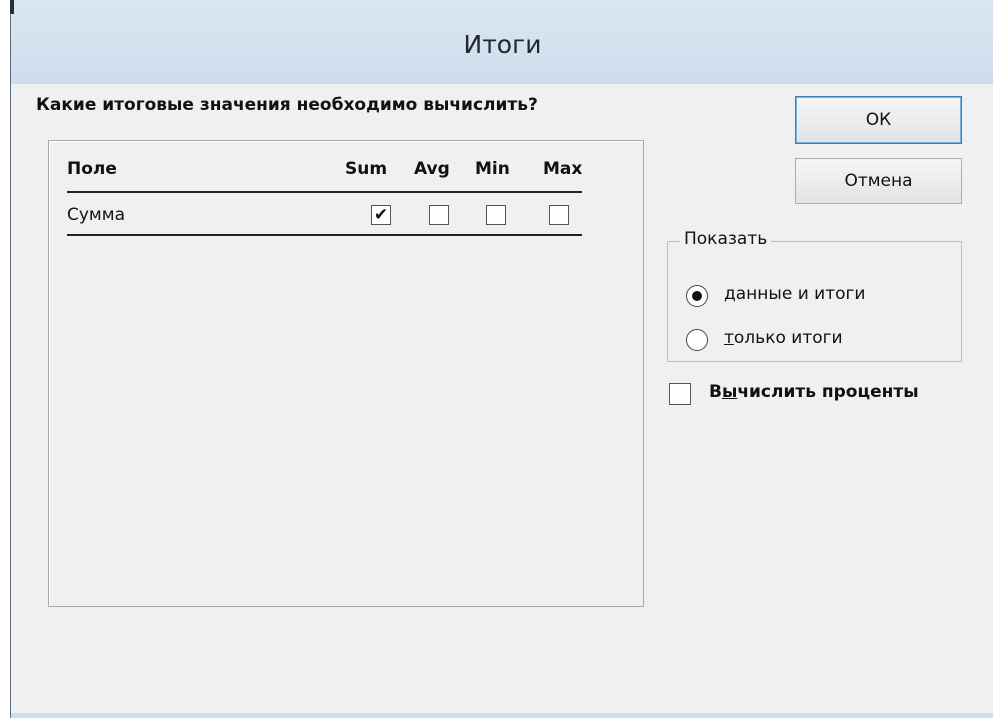  I want to click on show-group-legend: Показать, so click(726, 239).